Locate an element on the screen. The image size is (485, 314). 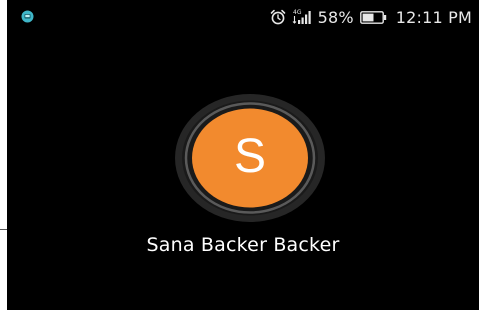
alarm-clock-icon is located at coordinates (278, 17).